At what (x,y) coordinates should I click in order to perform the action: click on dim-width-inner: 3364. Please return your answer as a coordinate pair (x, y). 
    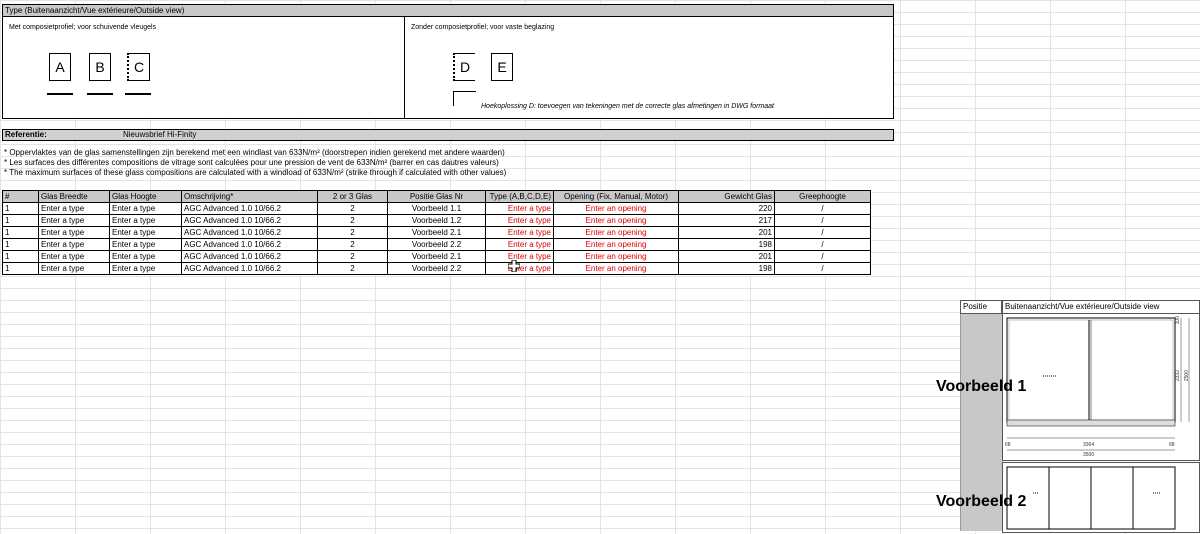
    Looking at the image, I should click on (1089, 445).